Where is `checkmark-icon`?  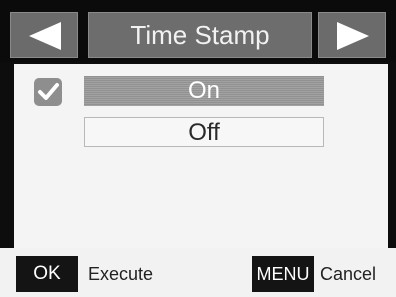 checkmark-icon is located at coordinates (48, 91).